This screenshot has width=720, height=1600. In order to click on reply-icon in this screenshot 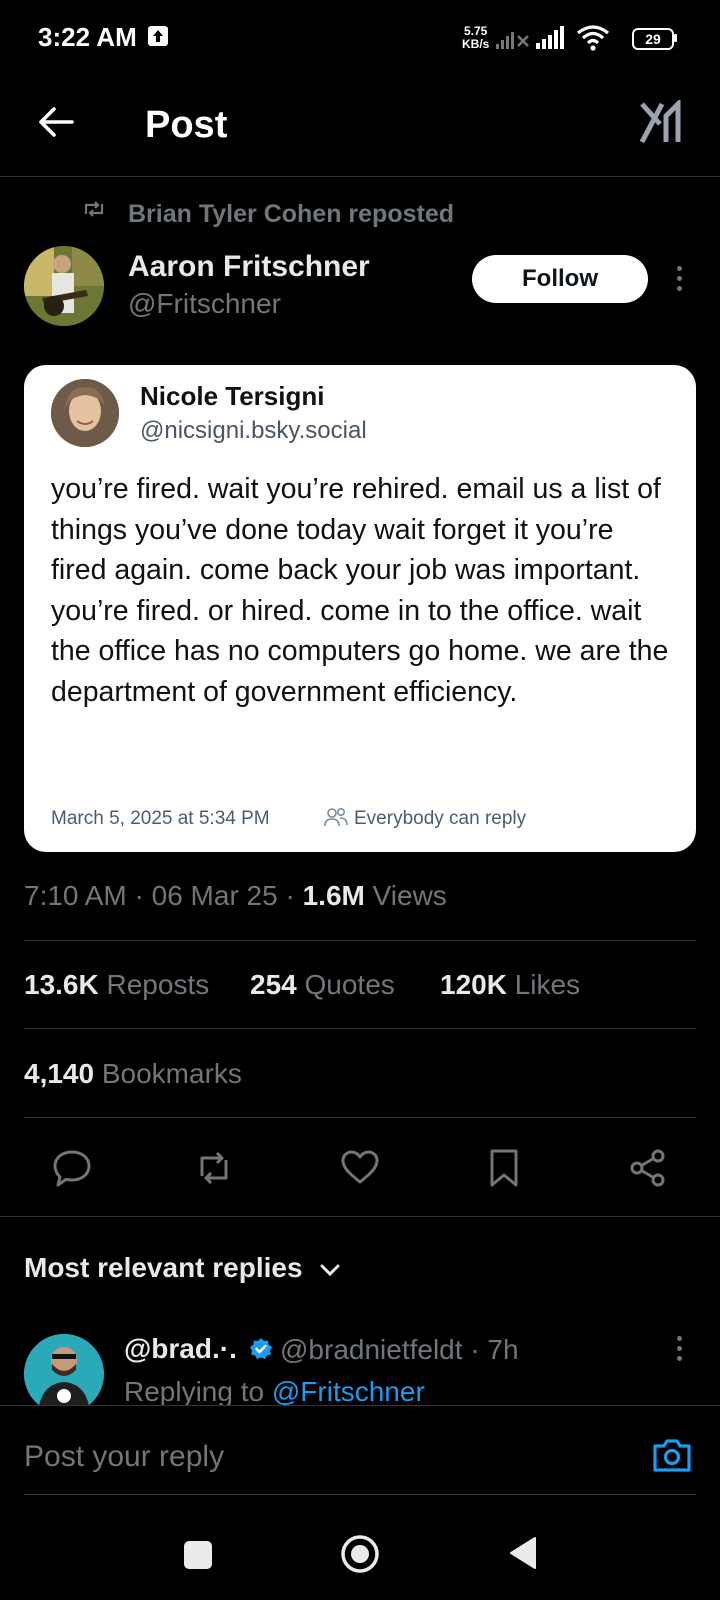, I will do `click(72, 1168)`.